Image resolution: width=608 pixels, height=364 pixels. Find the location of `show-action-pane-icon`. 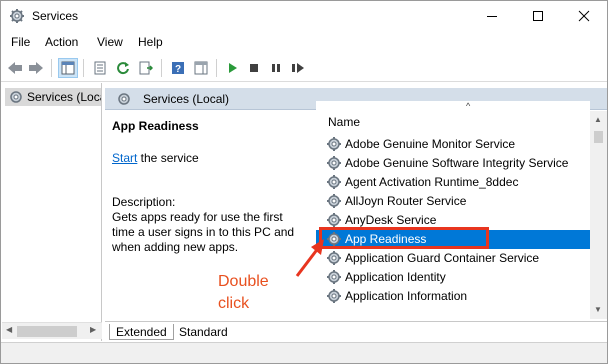

show-action-pane-icon is located at coordinates (201, 68).